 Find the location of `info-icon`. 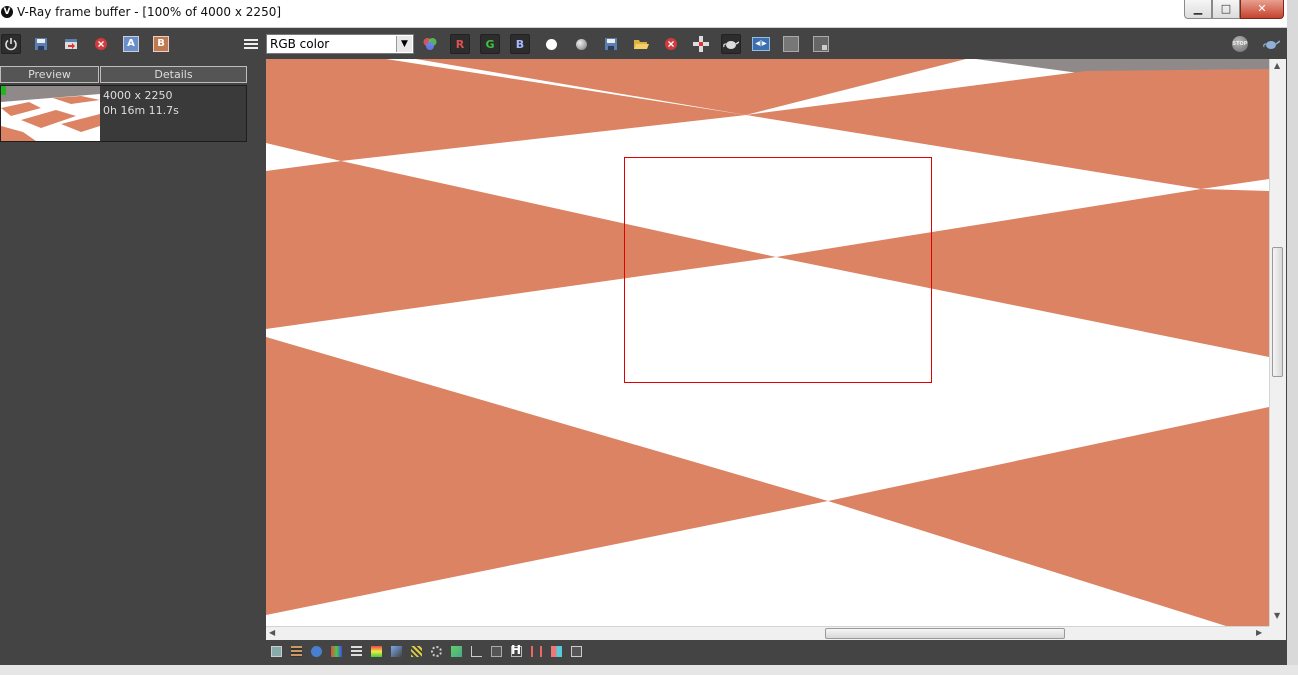

info-icon is located at coordinates (316, 651).